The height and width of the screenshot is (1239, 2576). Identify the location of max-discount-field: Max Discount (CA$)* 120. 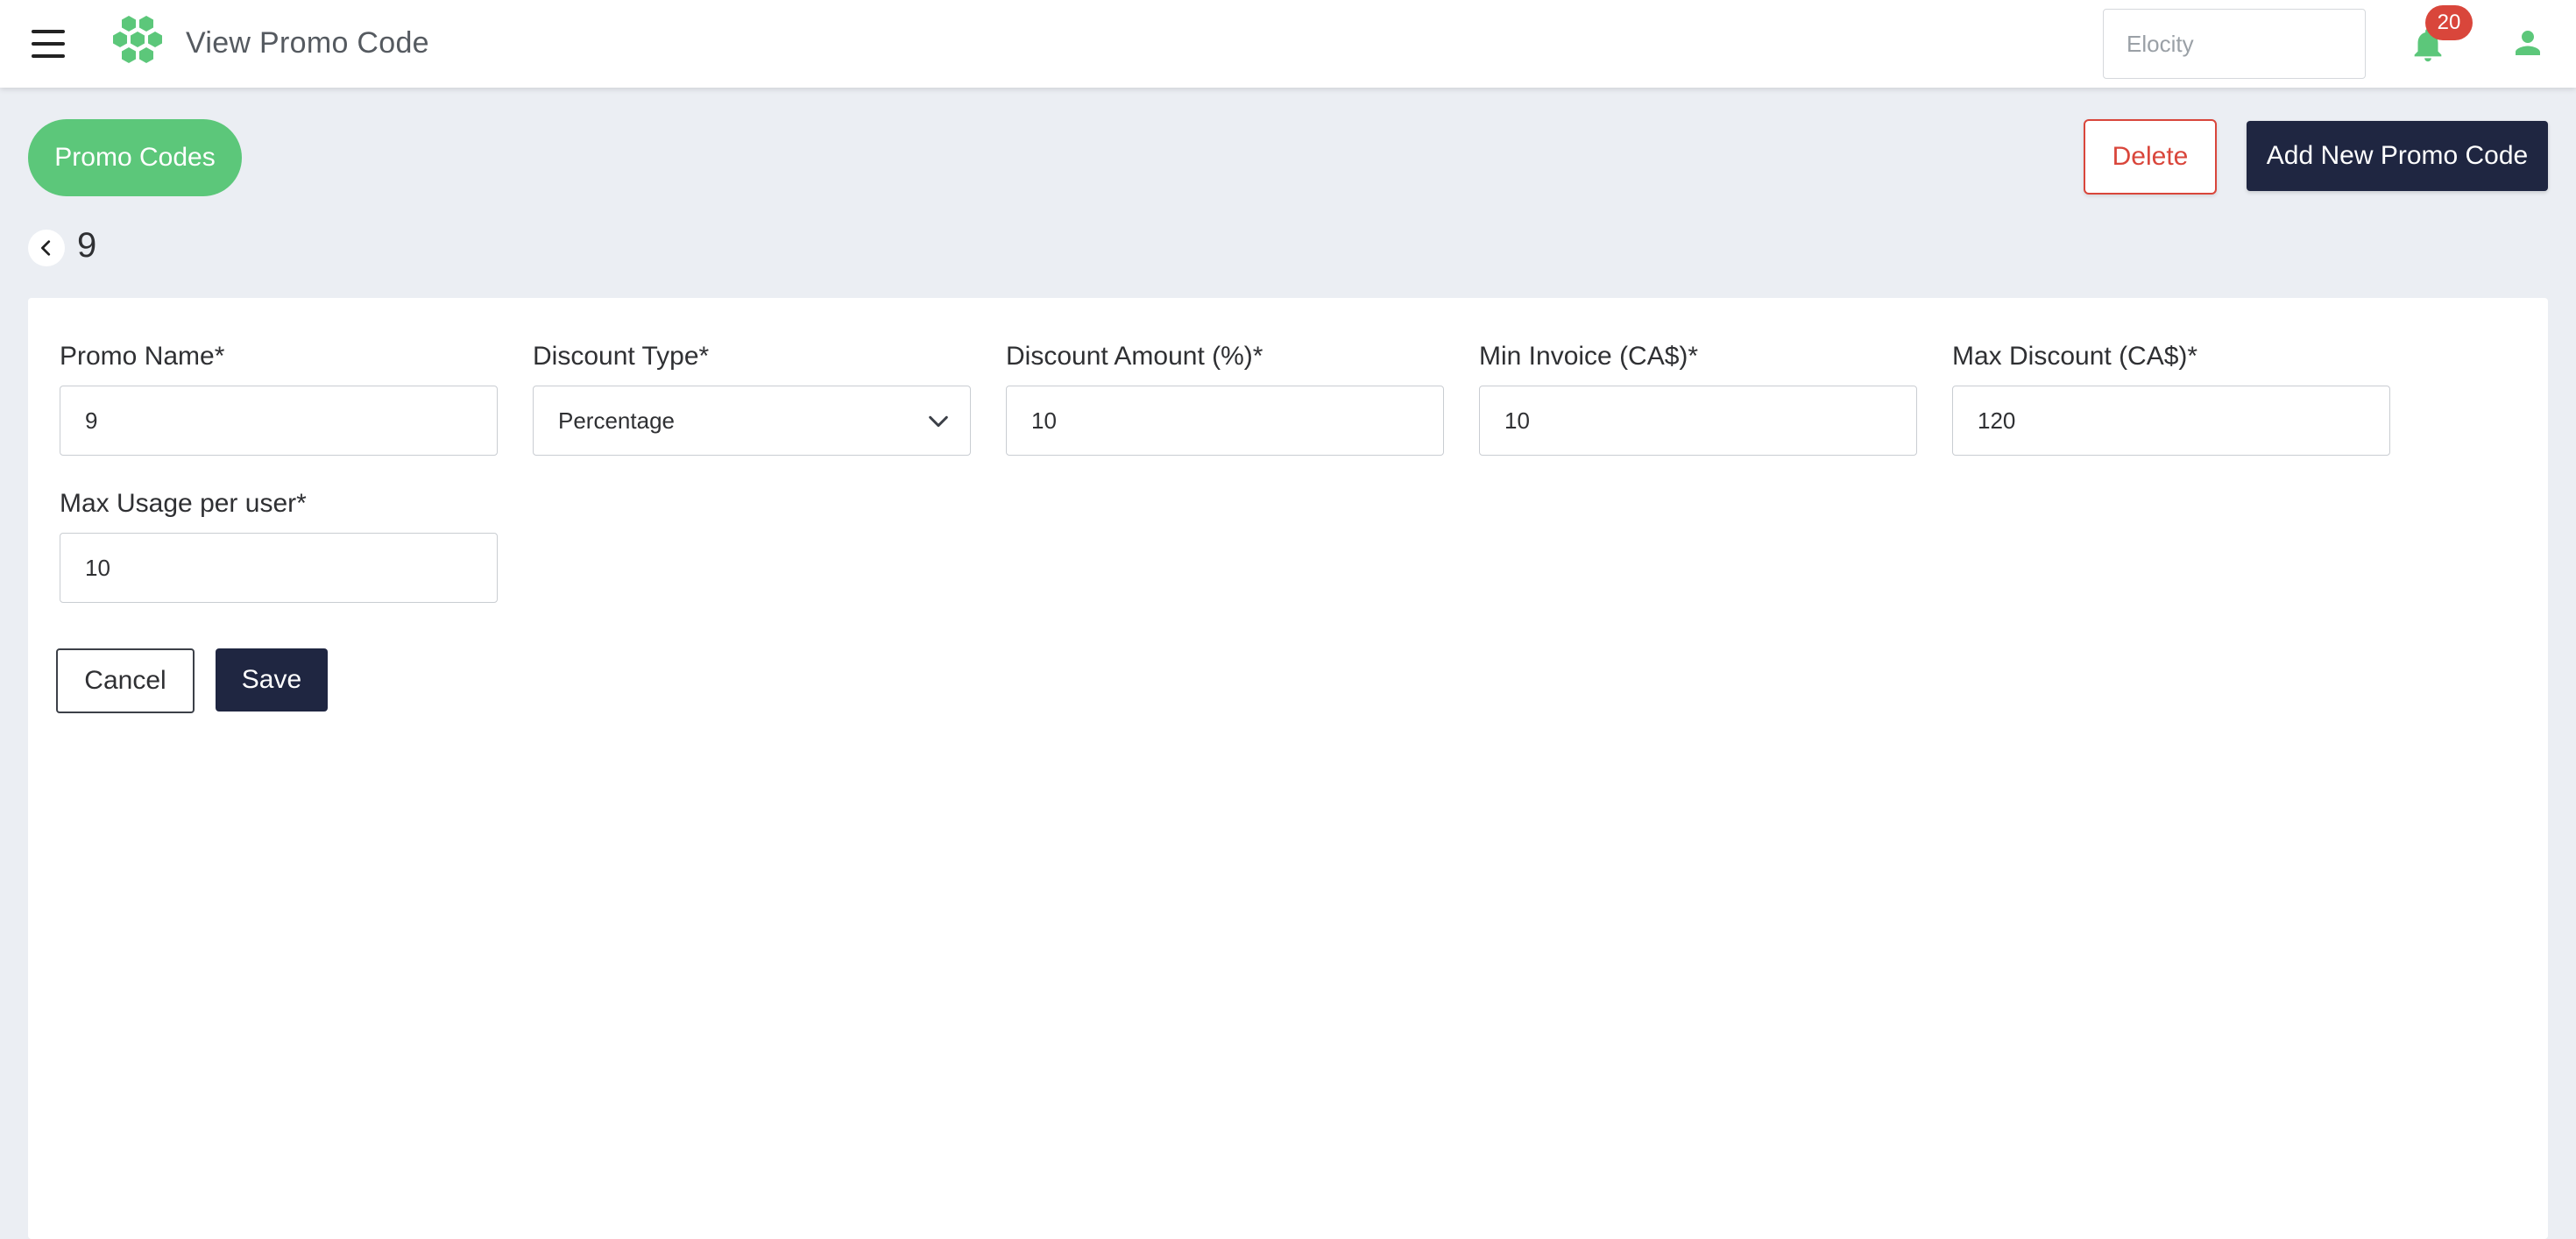
(2171, 399).